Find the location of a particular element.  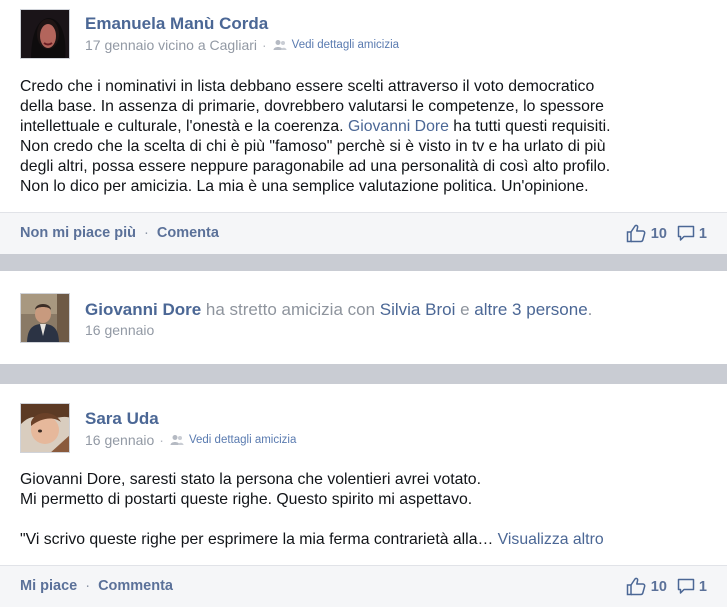

author-name: Sara Uda is located at coordinates (122, 419).